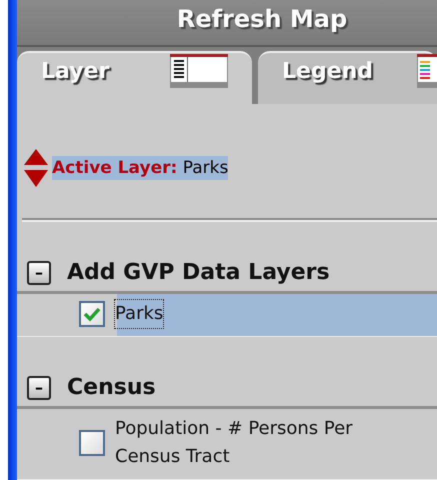 This screenshot has width=437, height=480. I want to click on layer-list-icon, so click(199, 71).